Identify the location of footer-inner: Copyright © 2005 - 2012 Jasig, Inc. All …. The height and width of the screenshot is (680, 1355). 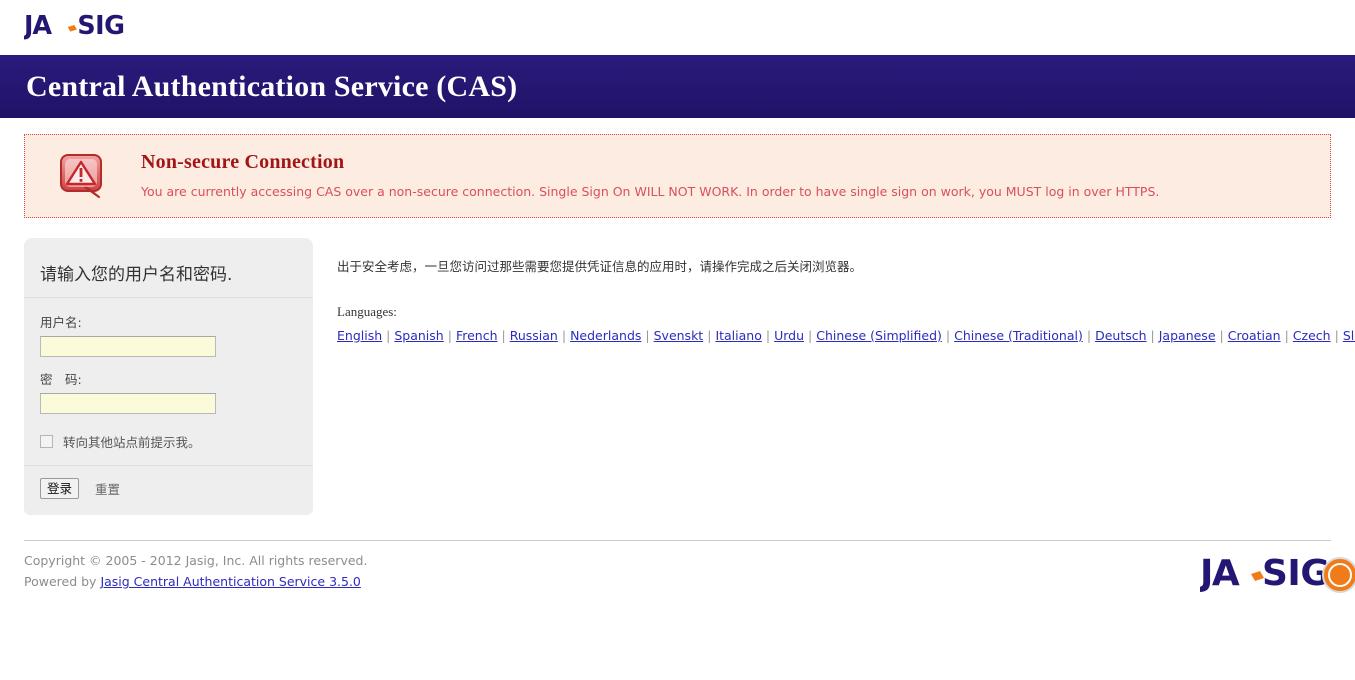
(689, 573).